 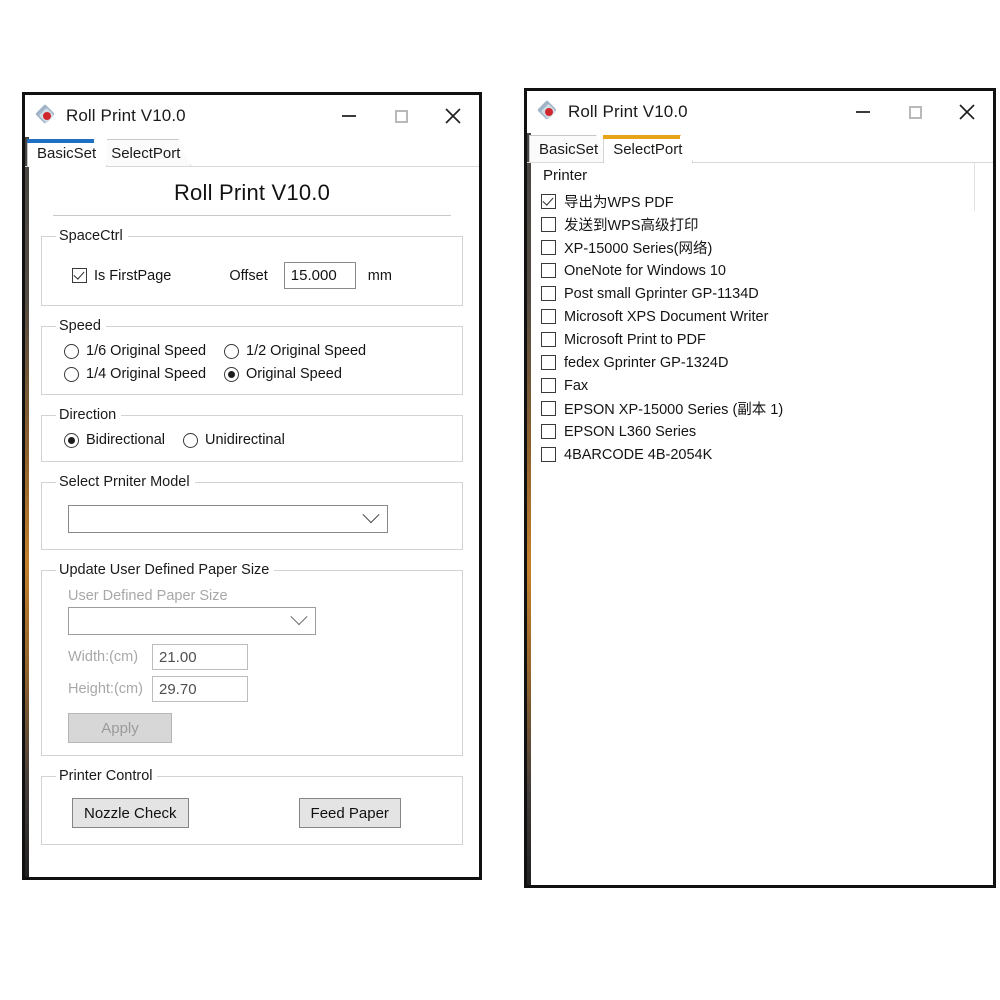 I want to click on radio-bidirectional-indicator, so click(x=71, y=440).